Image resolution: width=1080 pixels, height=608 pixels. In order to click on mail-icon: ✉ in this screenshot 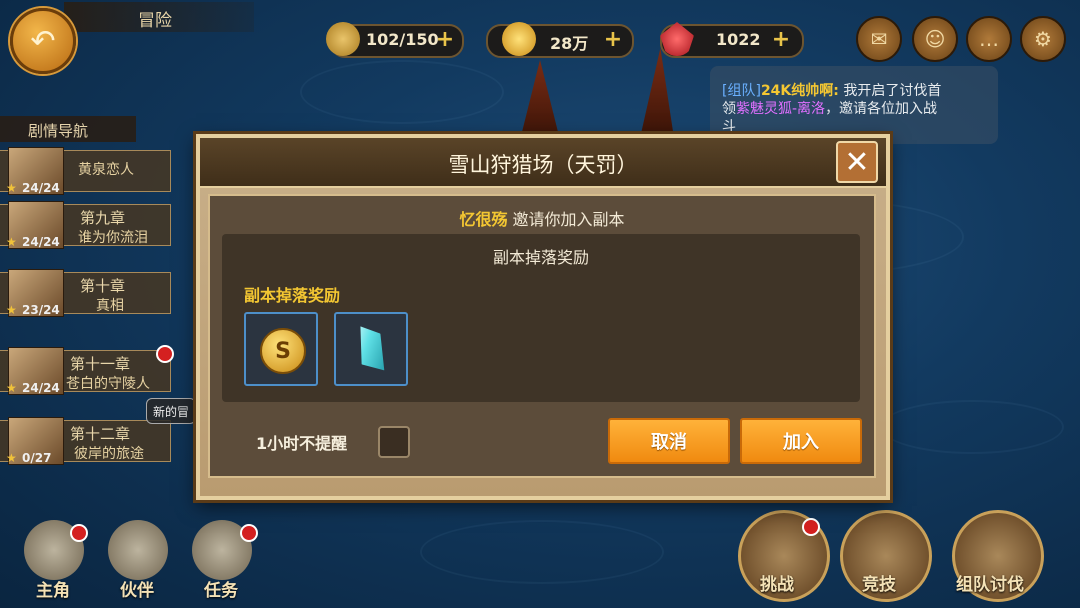, I will do `click(879, 39)`.